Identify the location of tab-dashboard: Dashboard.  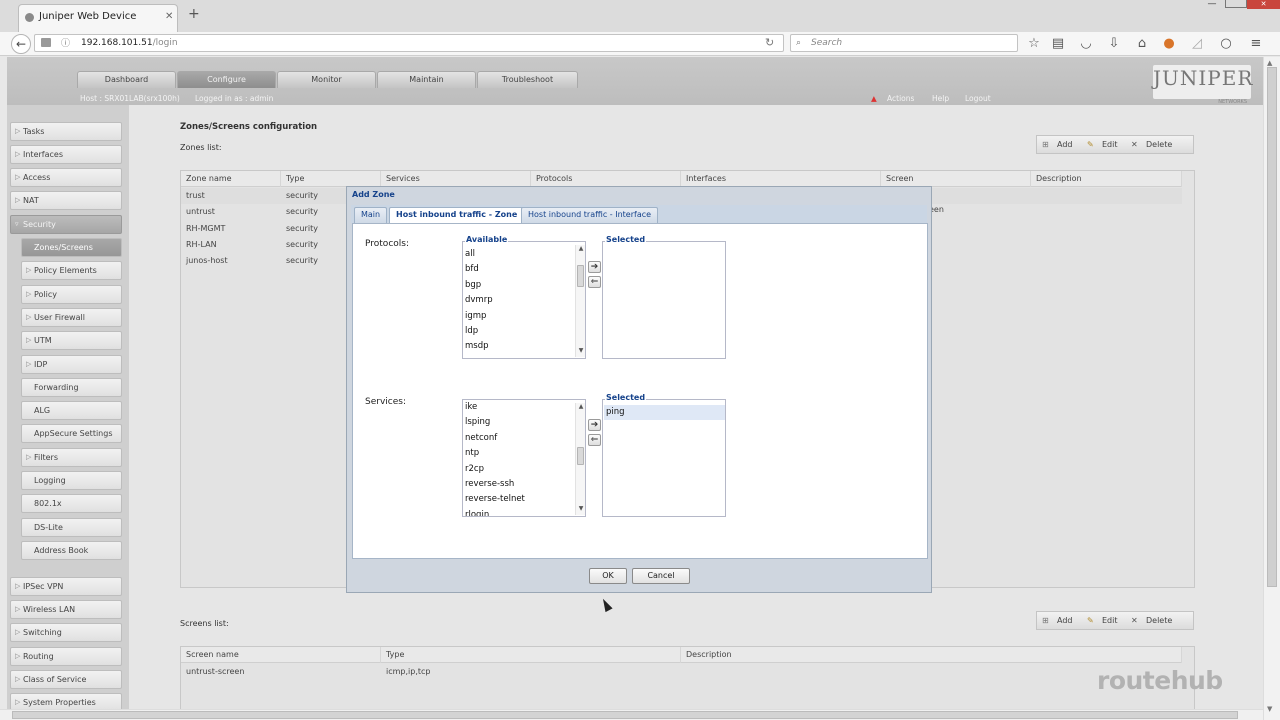
(126, 79).